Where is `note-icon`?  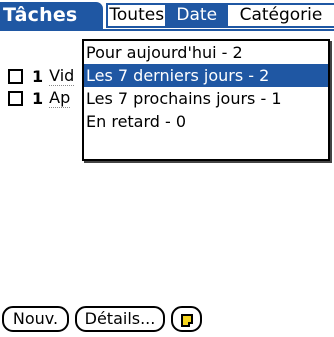 note-icon is located at coordinates (186, 320).